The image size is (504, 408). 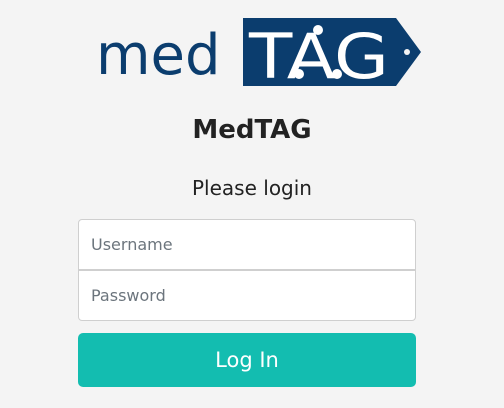 I want to click on username-input, so click(x=247, y=244).